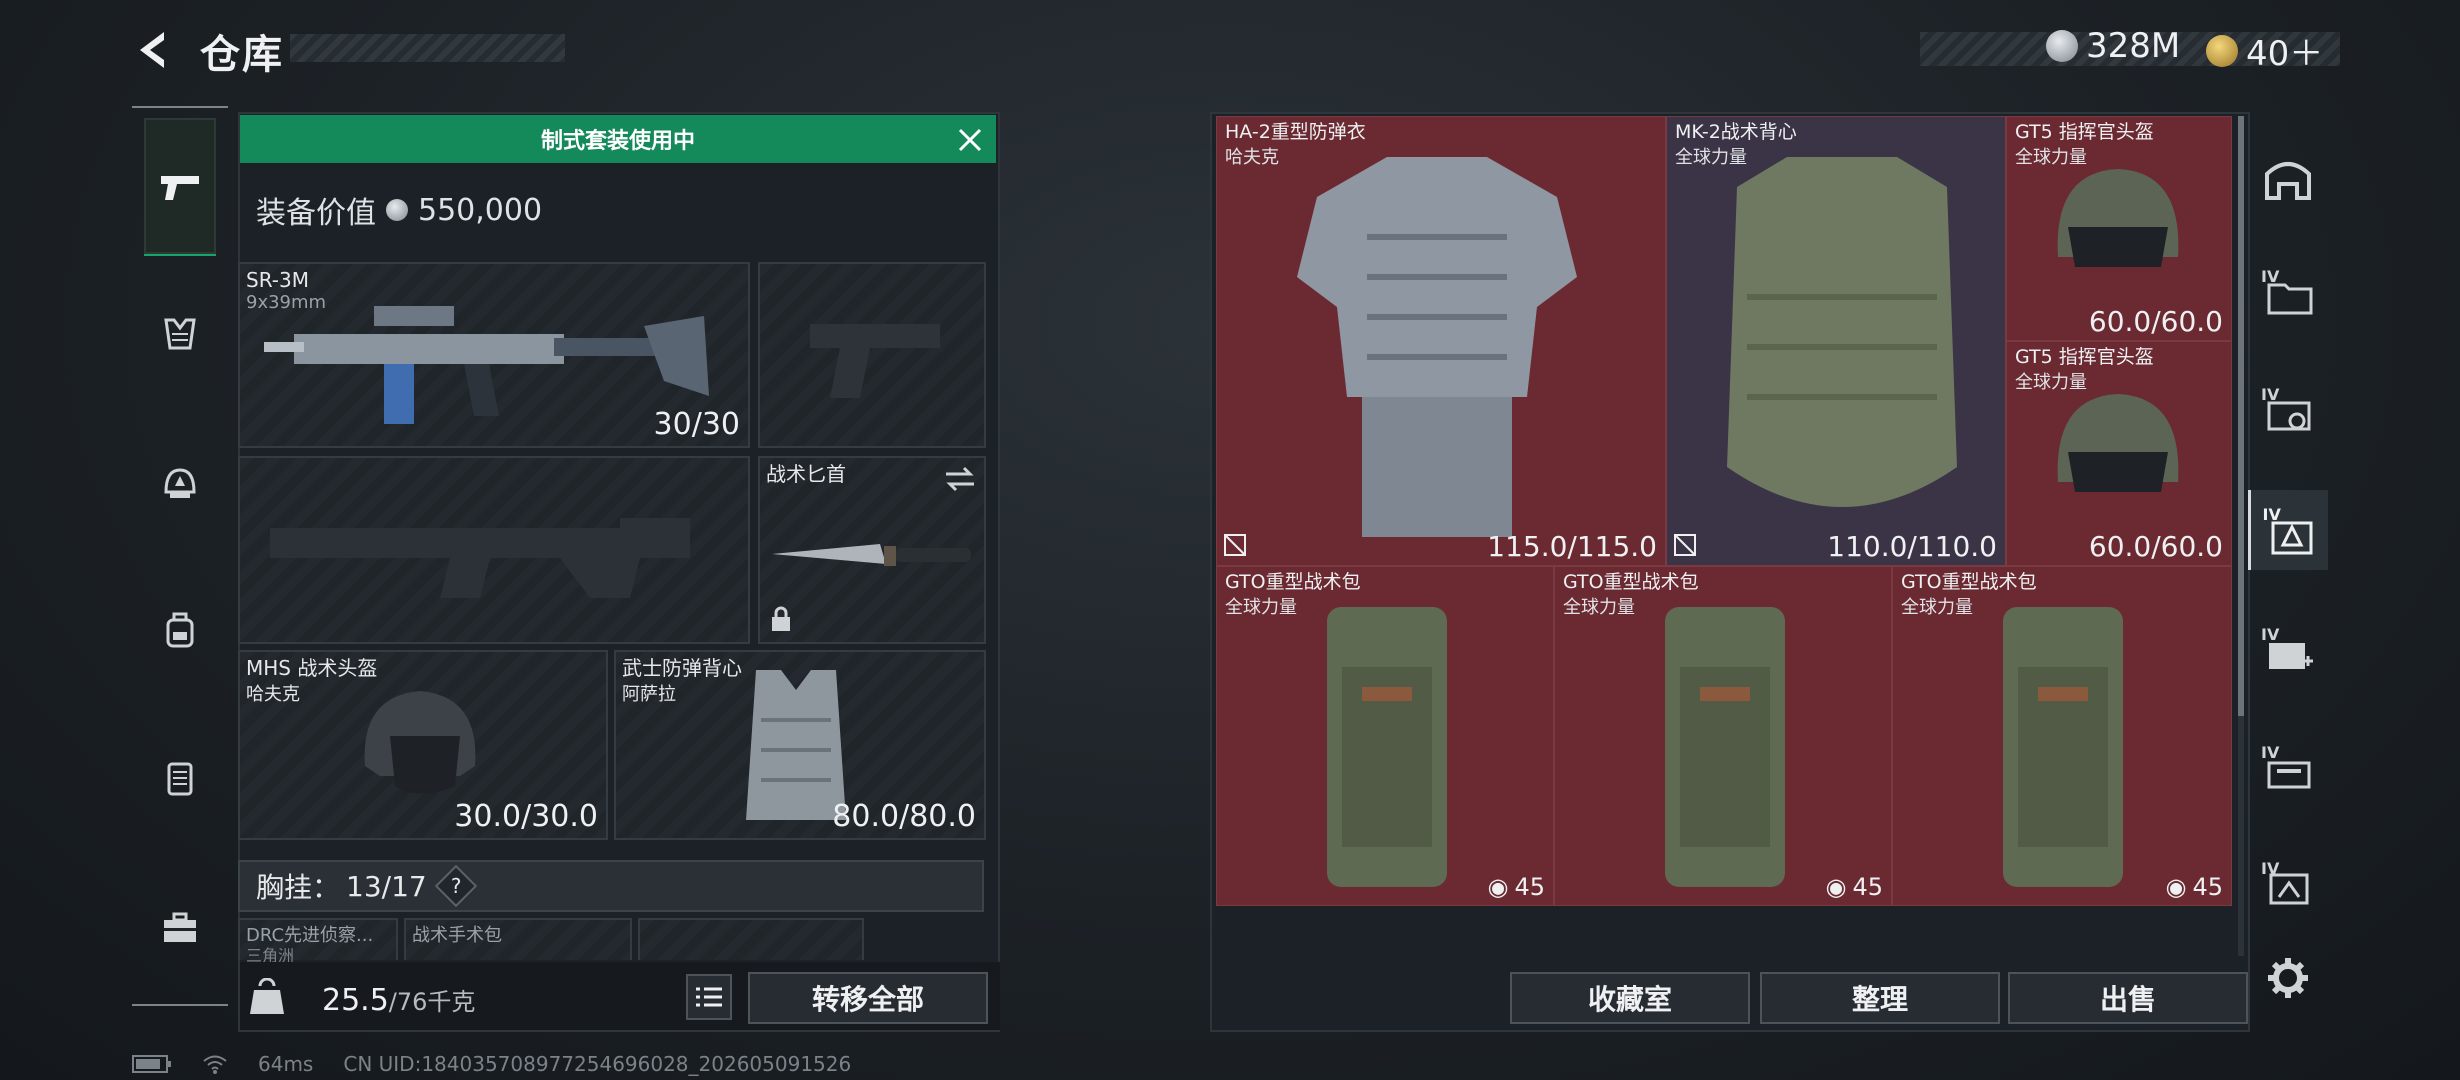 The image size is (2460, 1080). I want to click on list-view-button, so click(709, 997).